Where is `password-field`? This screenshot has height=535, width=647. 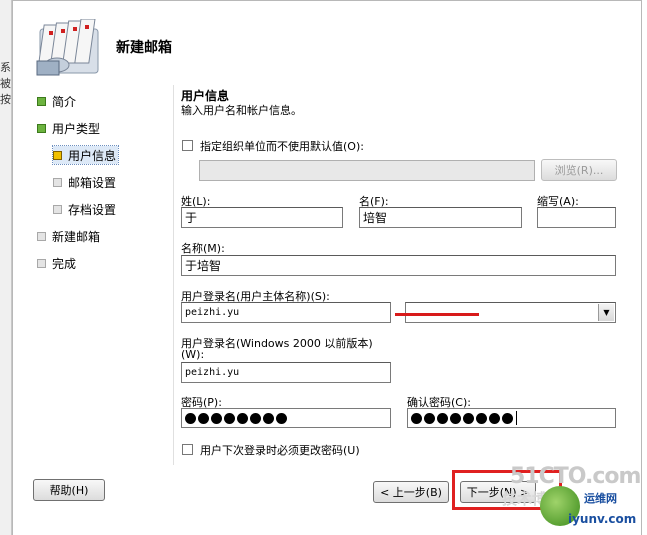
password-field is located at coordinates (286, 418).